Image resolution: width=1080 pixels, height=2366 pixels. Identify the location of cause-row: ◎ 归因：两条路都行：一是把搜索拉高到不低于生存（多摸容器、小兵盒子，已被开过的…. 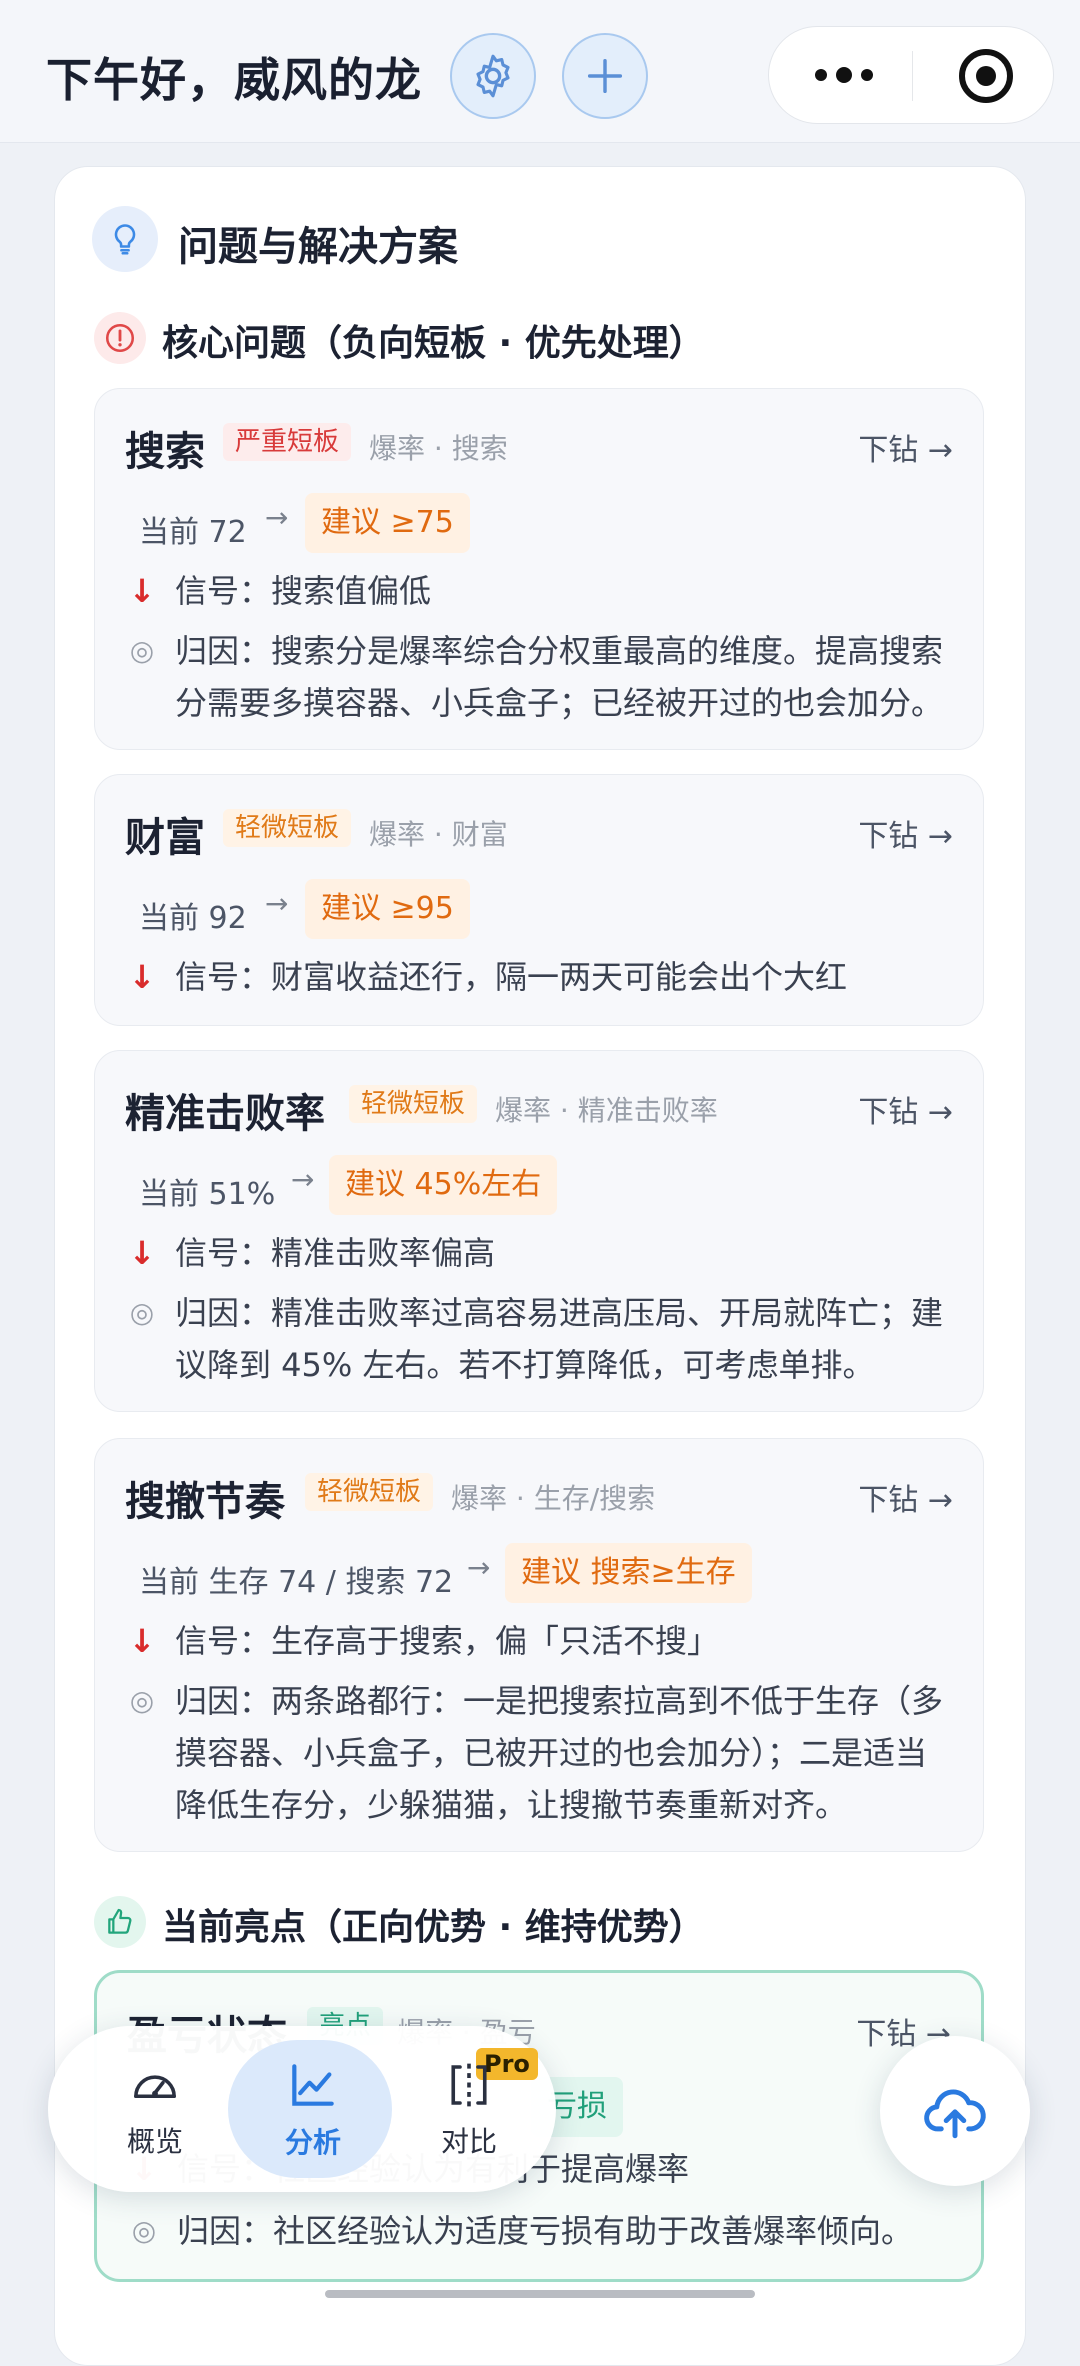
(541, 1753).